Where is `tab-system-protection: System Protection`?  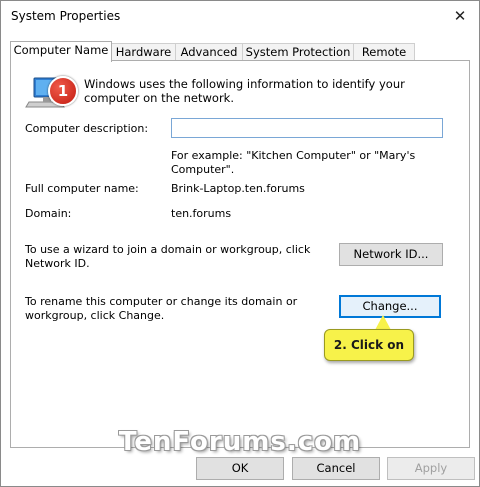 tab-system-protection: System Protection is located at coordinates (298, 52).